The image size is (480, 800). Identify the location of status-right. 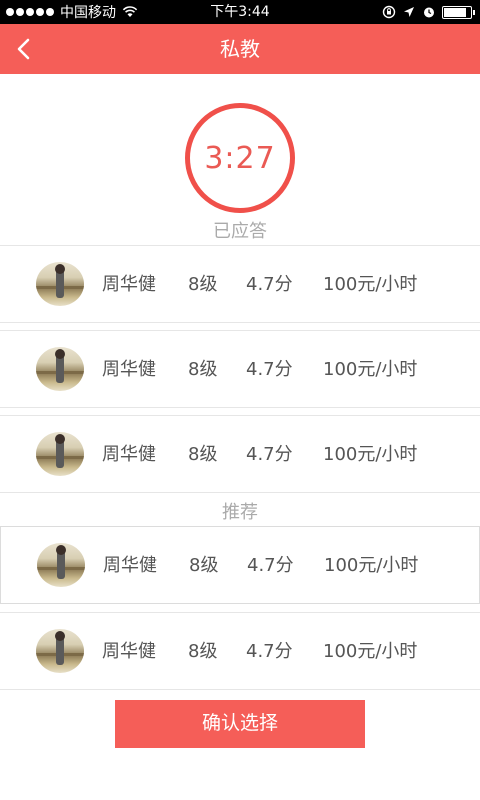
(428, 12).